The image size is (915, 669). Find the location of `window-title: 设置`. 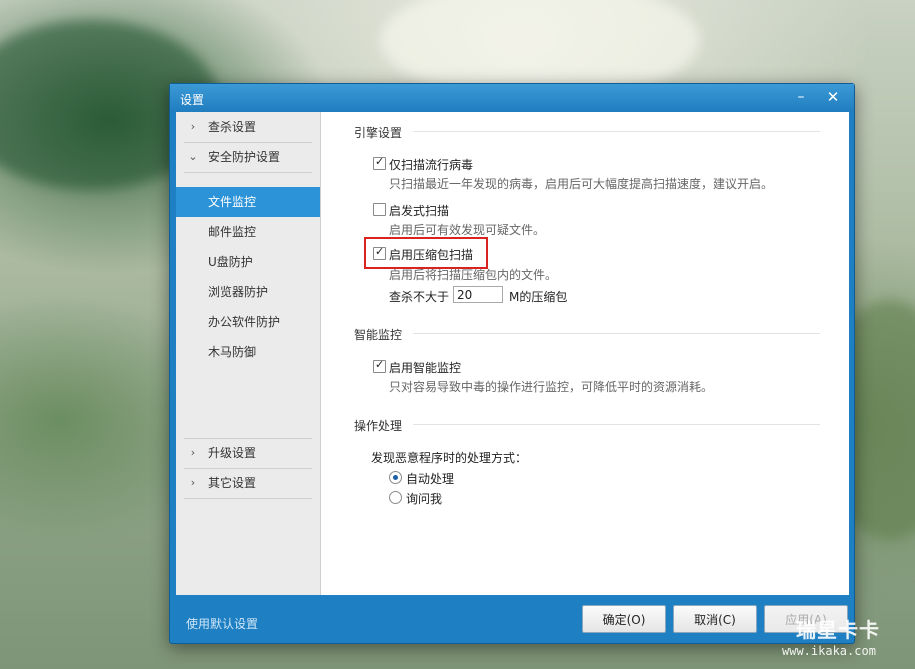

window-title: 设置 is located at coordinates (192, 100).